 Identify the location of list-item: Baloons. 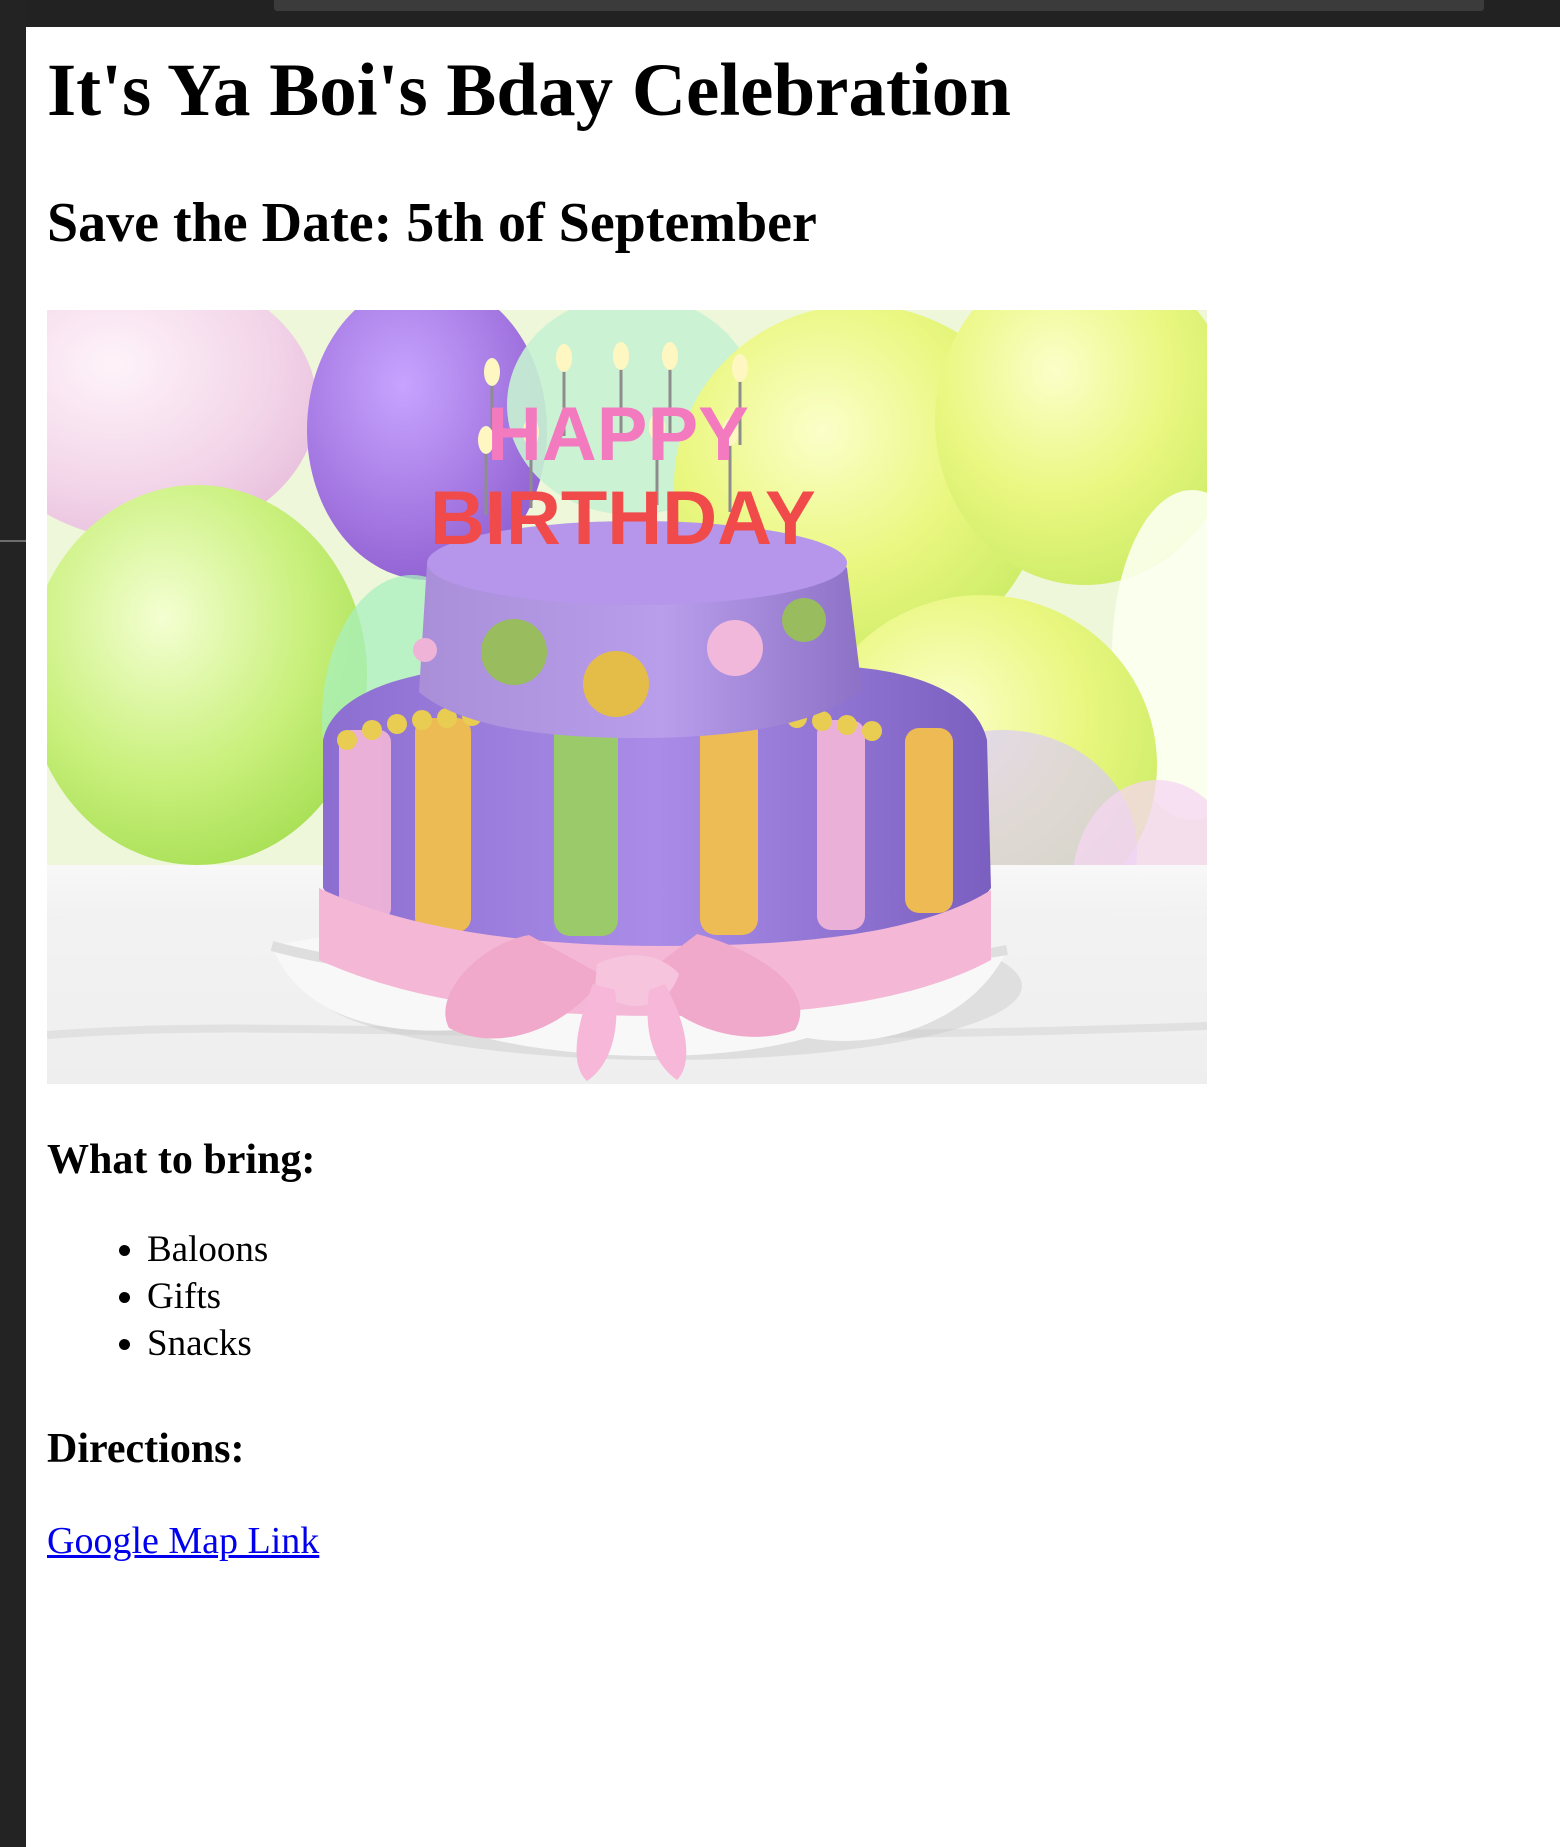
(207, 1249).